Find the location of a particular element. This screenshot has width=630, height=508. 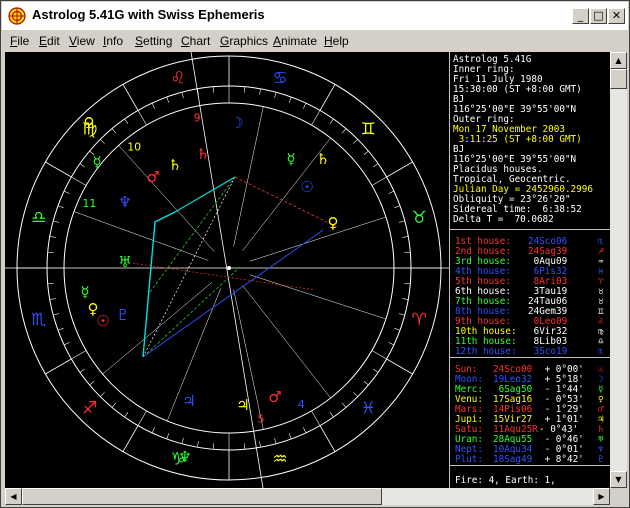

chart-planet-icon: ♅ is located at coordinates (124, 262).